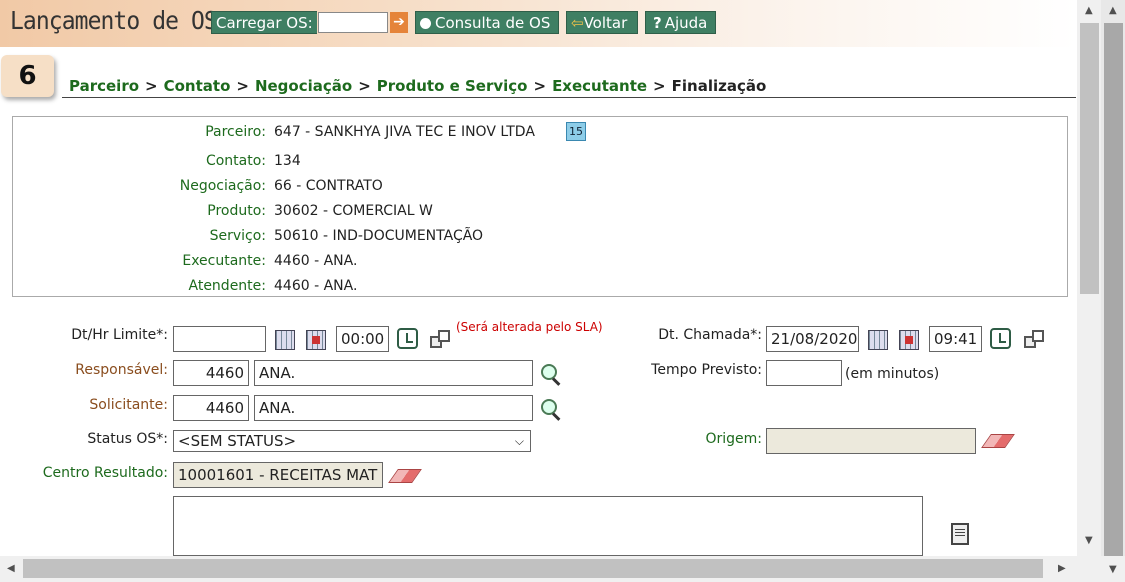 This screenshot has height=582, width=1125. What do you see at coordinates (264, 22) in the screenshot?
I see `carregar-os-label: Carregar OS:` at bounding box center [264, 22].